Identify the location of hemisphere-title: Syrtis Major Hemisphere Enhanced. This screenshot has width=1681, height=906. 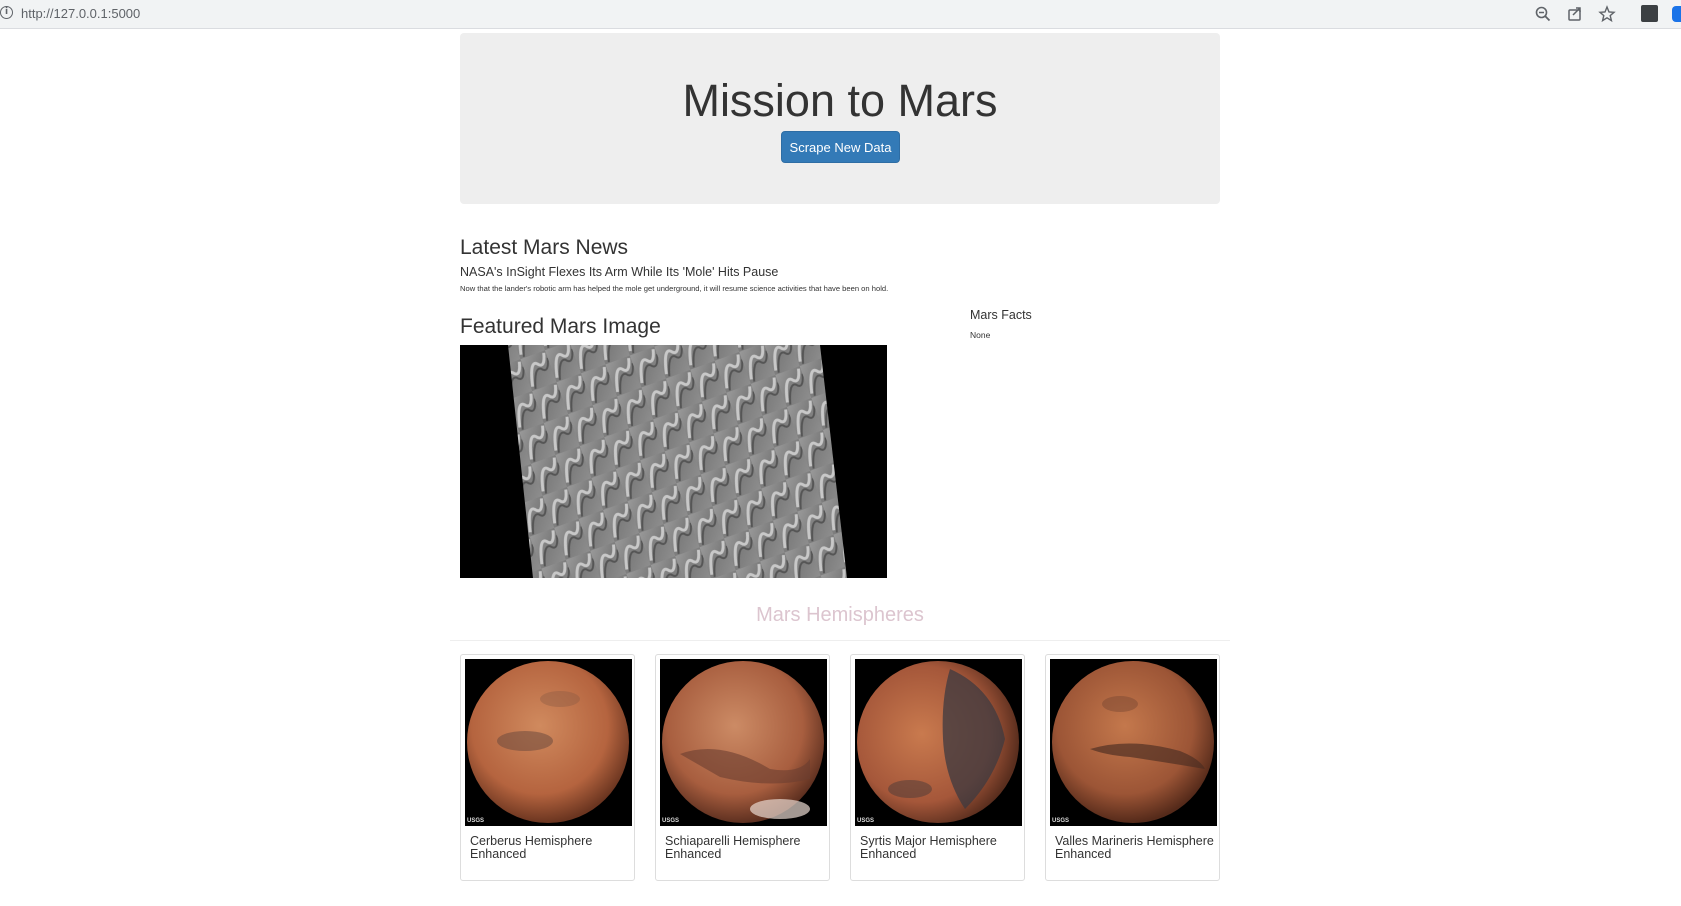
(940, 848).